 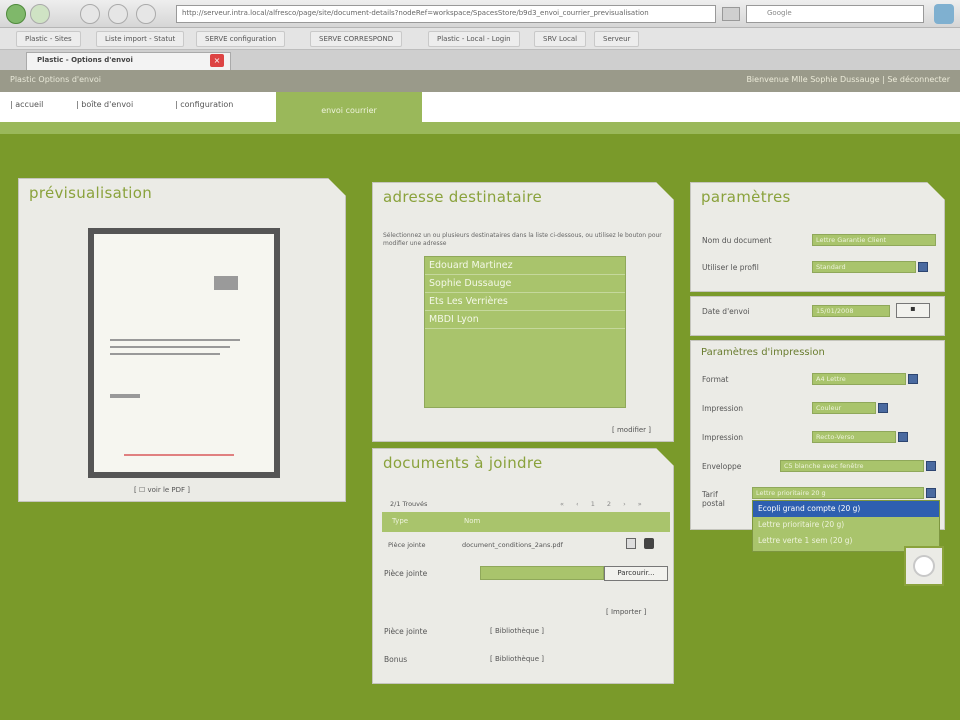 I want to click on view-pdf-link: [ ☐ voir le PDF ], so click(x=162, y=490).